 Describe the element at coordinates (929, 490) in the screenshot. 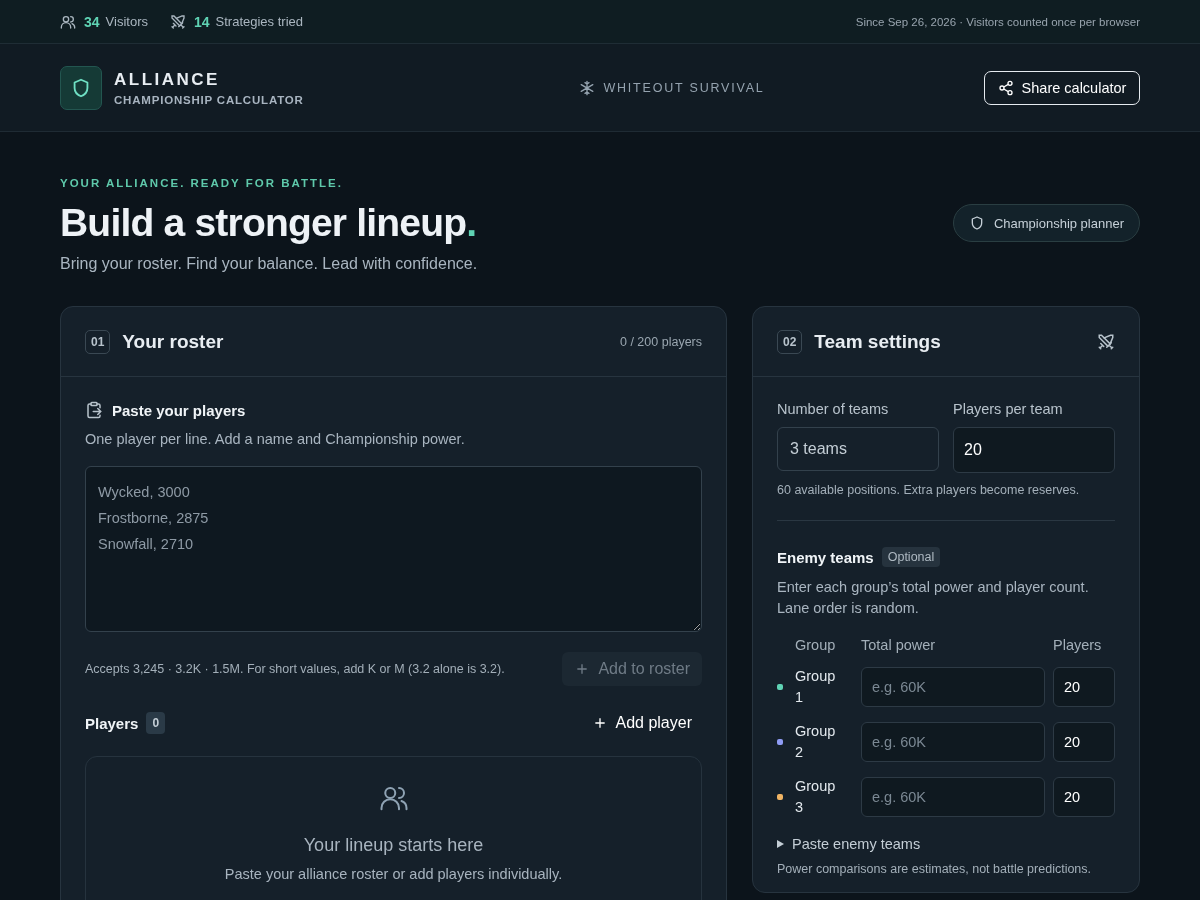

I see `positions-note: 60 available positions. Extra players become reserves.` at that location.